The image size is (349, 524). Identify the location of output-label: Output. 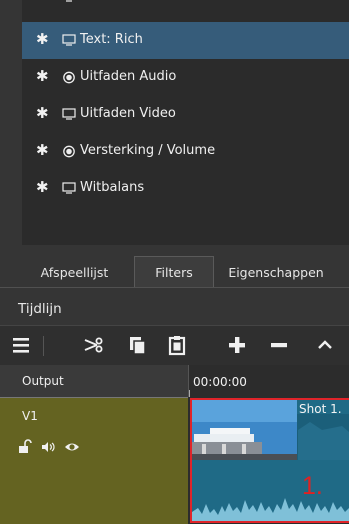
(43, 381).